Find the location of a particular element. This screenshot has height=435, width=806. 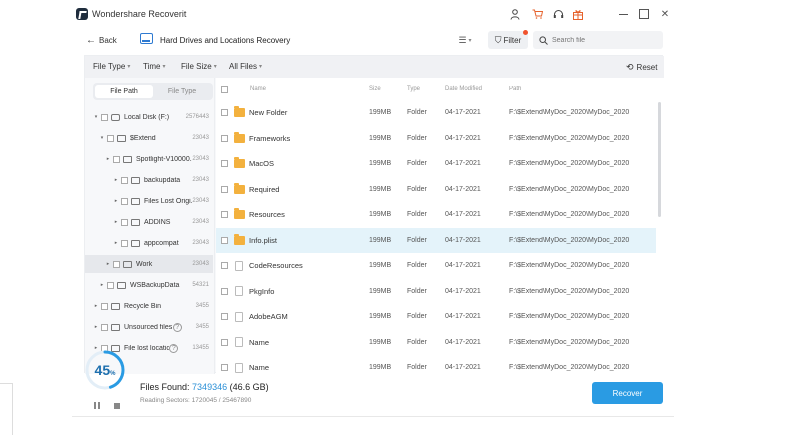

tree-item: ▸ Unsourced files? 3455 is located at coordinates (149, 327).